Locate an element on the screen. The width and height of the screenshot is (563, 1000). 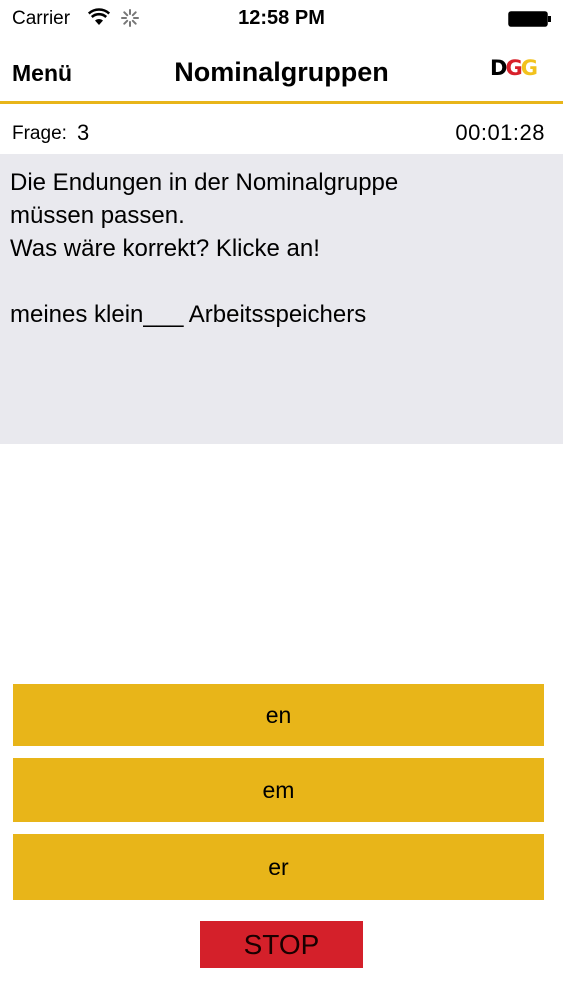
dgg-logo: DGG is located at coordinates (515, 68).